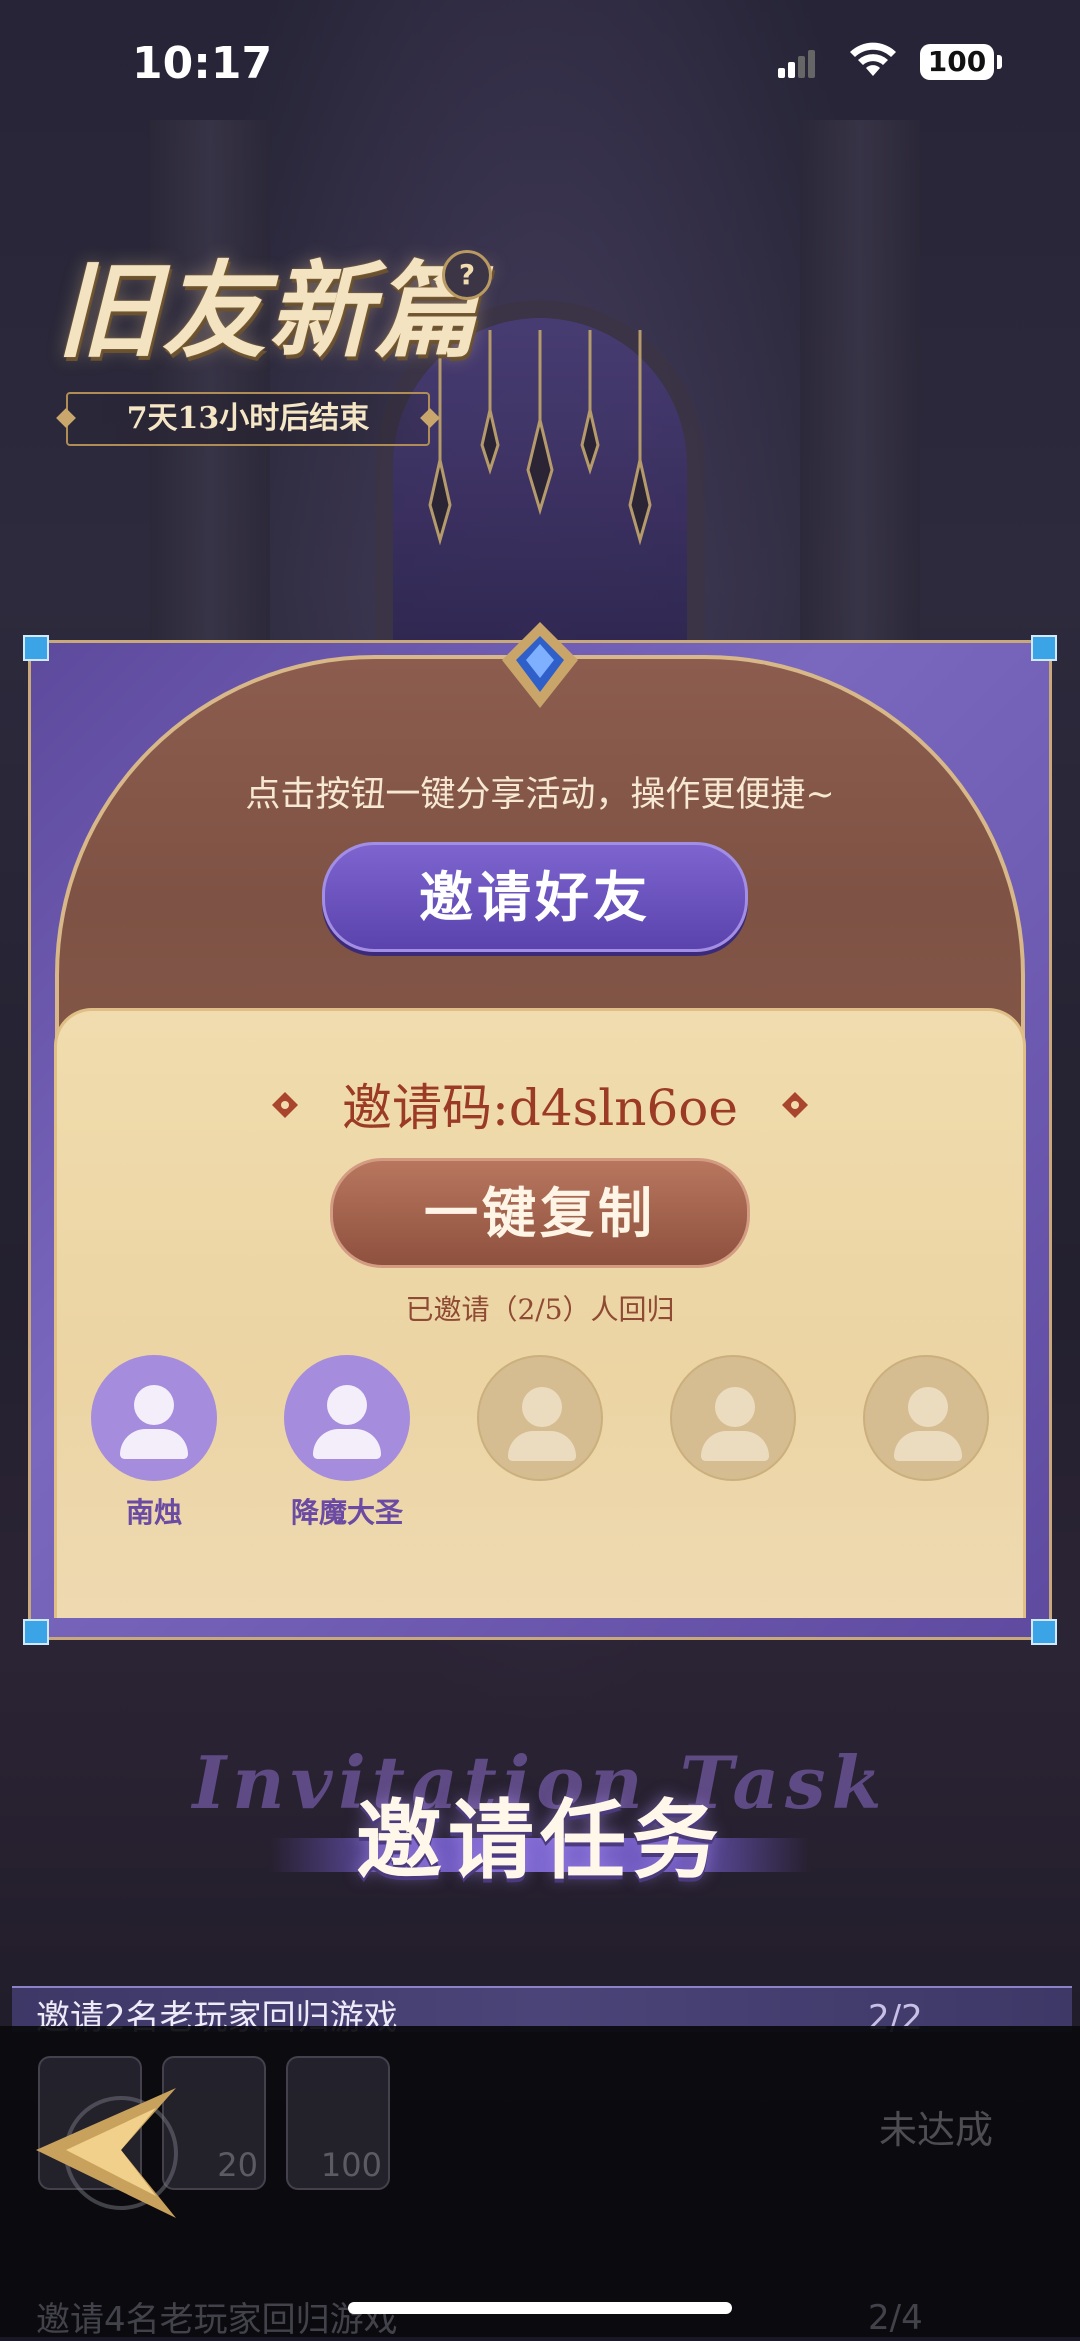 The width and height of the screenshot is (1080, 2341). What do you see at coordinates (935, 2130) in the screenshot?
I see `task-status: 未达成` at bounding box center [935, 2130].